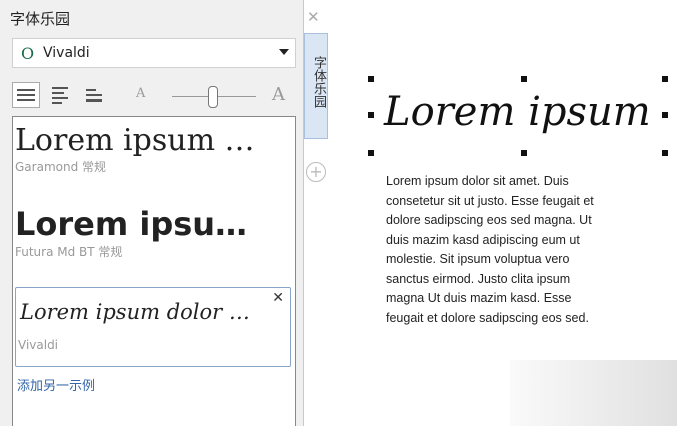  Describe the element at coordinates (140, 93) in the screenshot. I see `zoom-out-icon: A` at that location.